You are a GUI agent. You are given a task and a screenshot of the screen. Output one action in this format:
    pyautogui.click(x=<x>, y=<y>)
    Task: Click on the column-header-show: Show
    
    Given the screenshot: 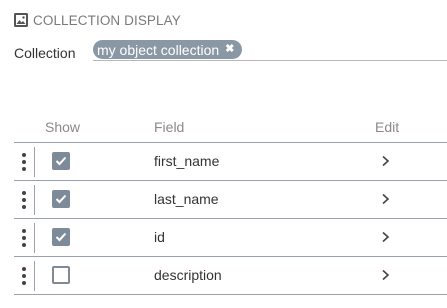 What is the action you would take?
    pyautogui.click(x=63, y=127)
    